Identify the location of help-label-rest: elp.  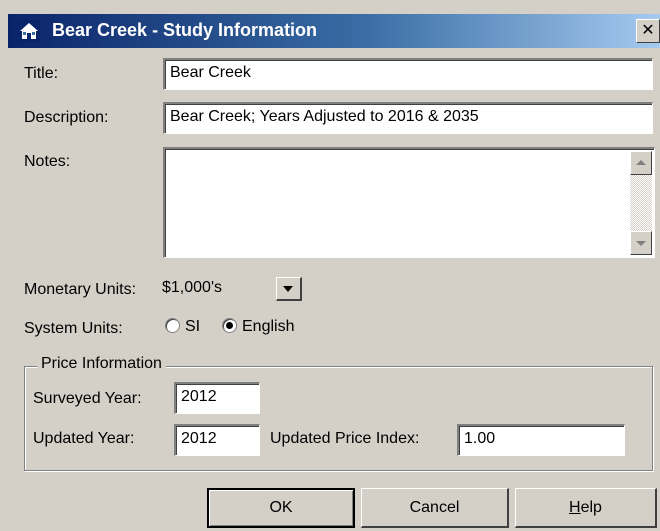
(591, 507).